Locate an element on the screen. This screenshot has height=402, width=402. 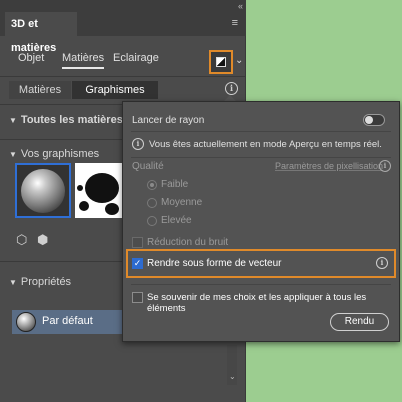
quality-radio-faible is located at coordinates (152, 185).